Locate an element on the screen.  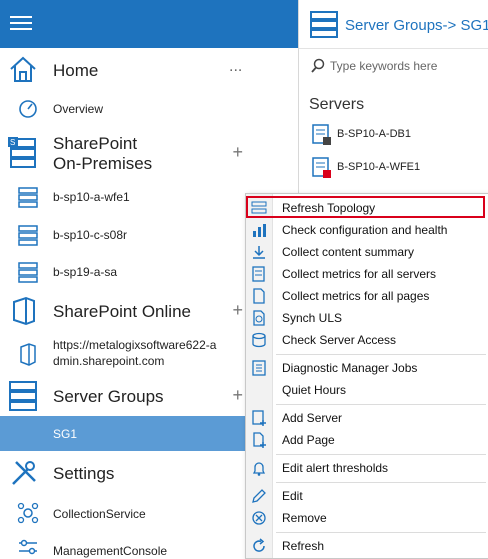
nav-settings-label: Settings is located at coordinates (84, 473).